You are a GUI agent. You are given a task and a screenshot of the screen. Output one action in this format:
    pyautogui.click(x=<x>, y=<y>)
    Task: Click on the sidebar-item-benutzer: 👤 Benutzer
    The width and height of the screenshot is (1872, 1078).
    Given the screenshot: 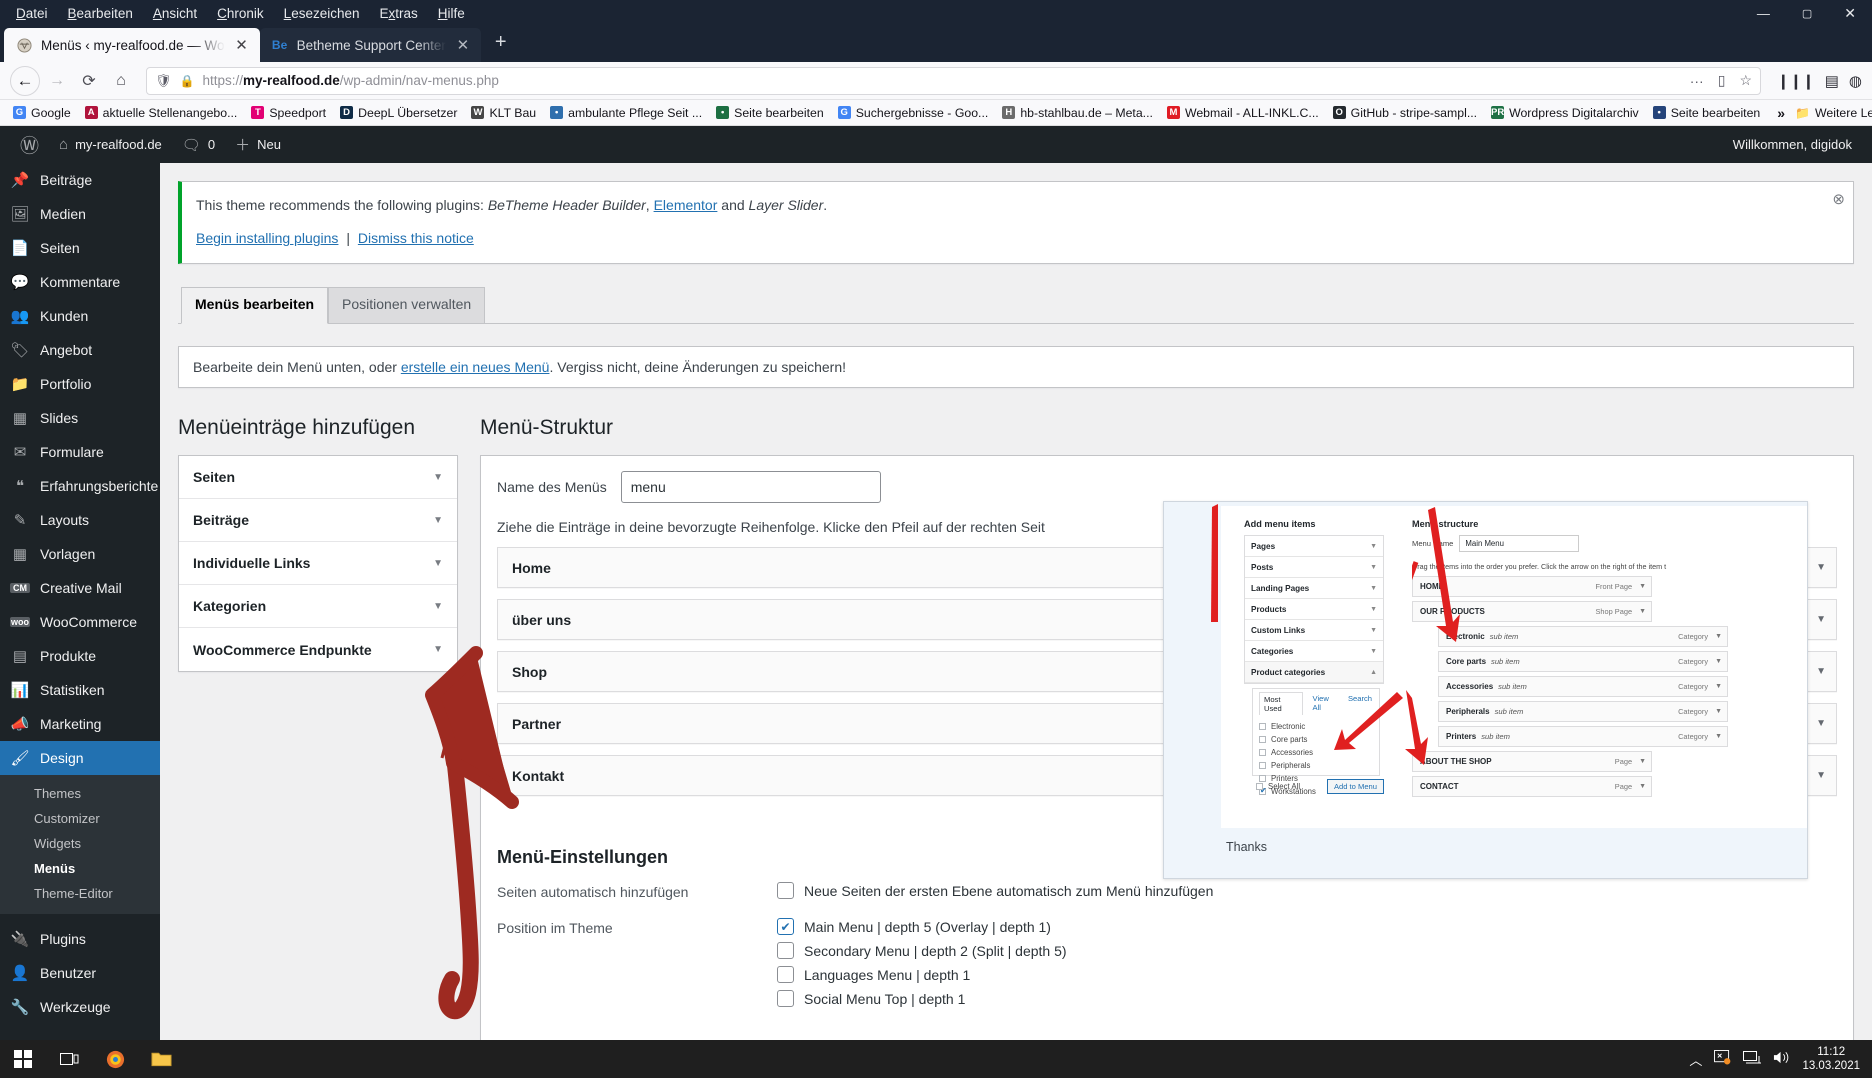 What is the action you would take?
    pyautogui.click(x=80, y=973)
    